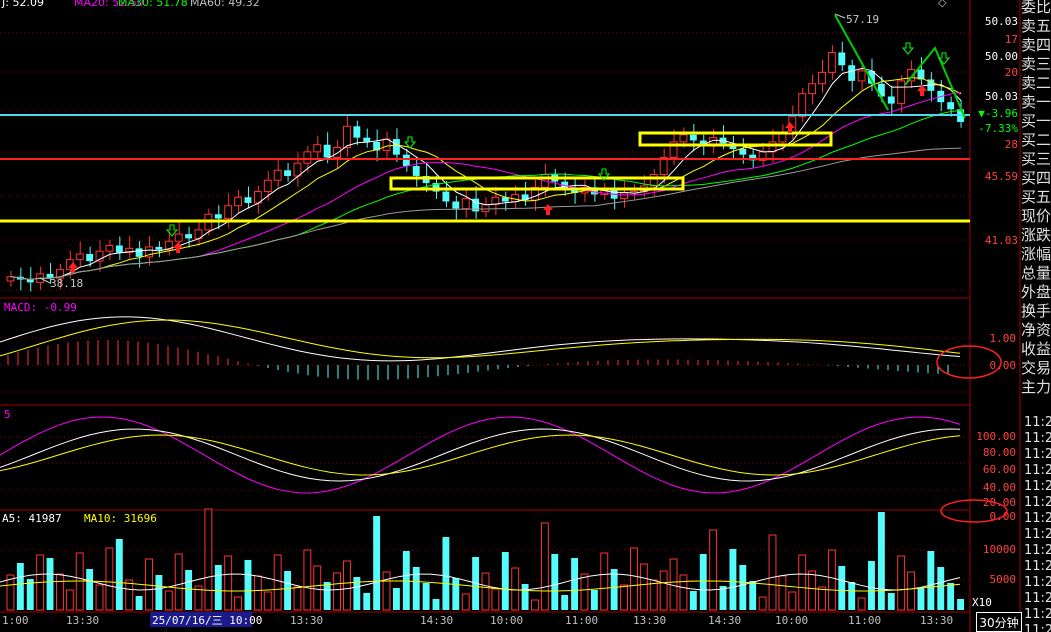 This screenshot has height=632, width=1051. What do you see at coordinates (1001, 176) in the screenshot?
I see `price-tick: 45.59` at bounding box center [1001, 176].